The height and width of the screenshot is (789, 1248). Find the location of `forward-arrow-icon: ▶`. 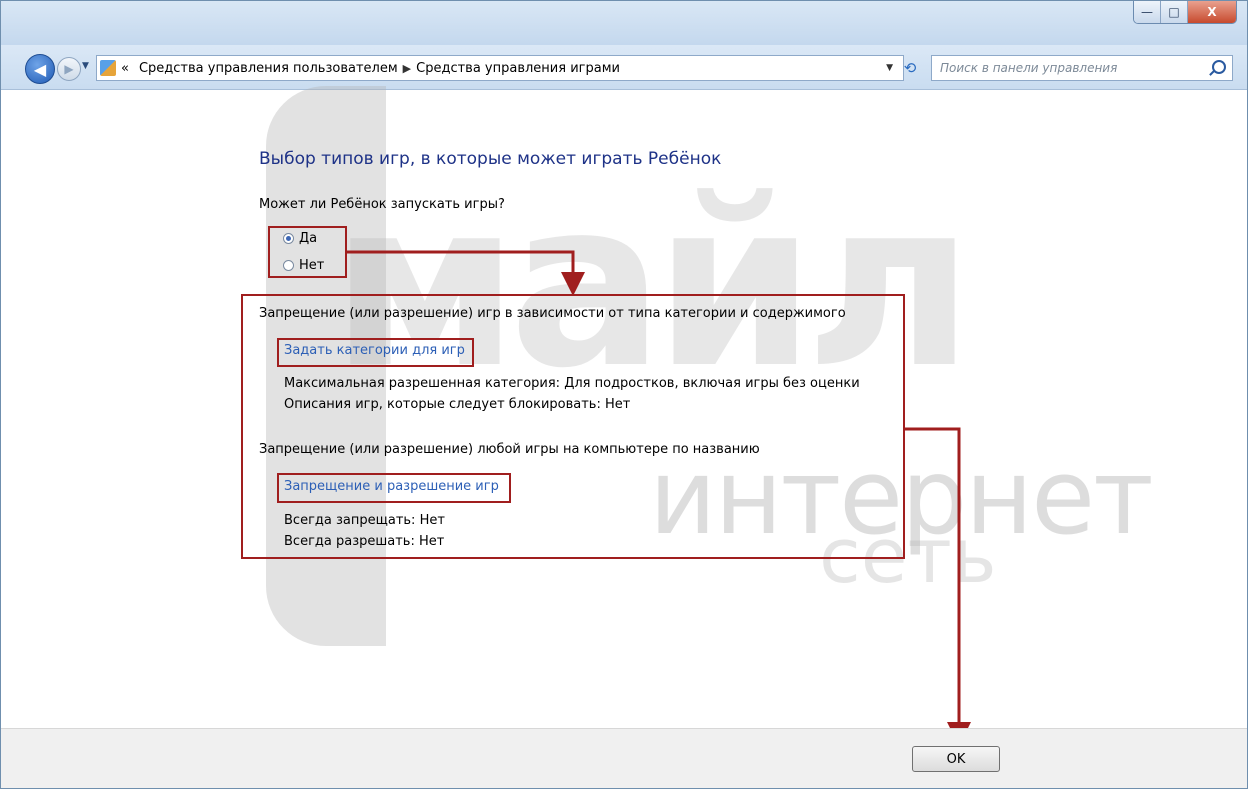

forward-arrow-icon: ▶ is located at coordinates (69, 69).